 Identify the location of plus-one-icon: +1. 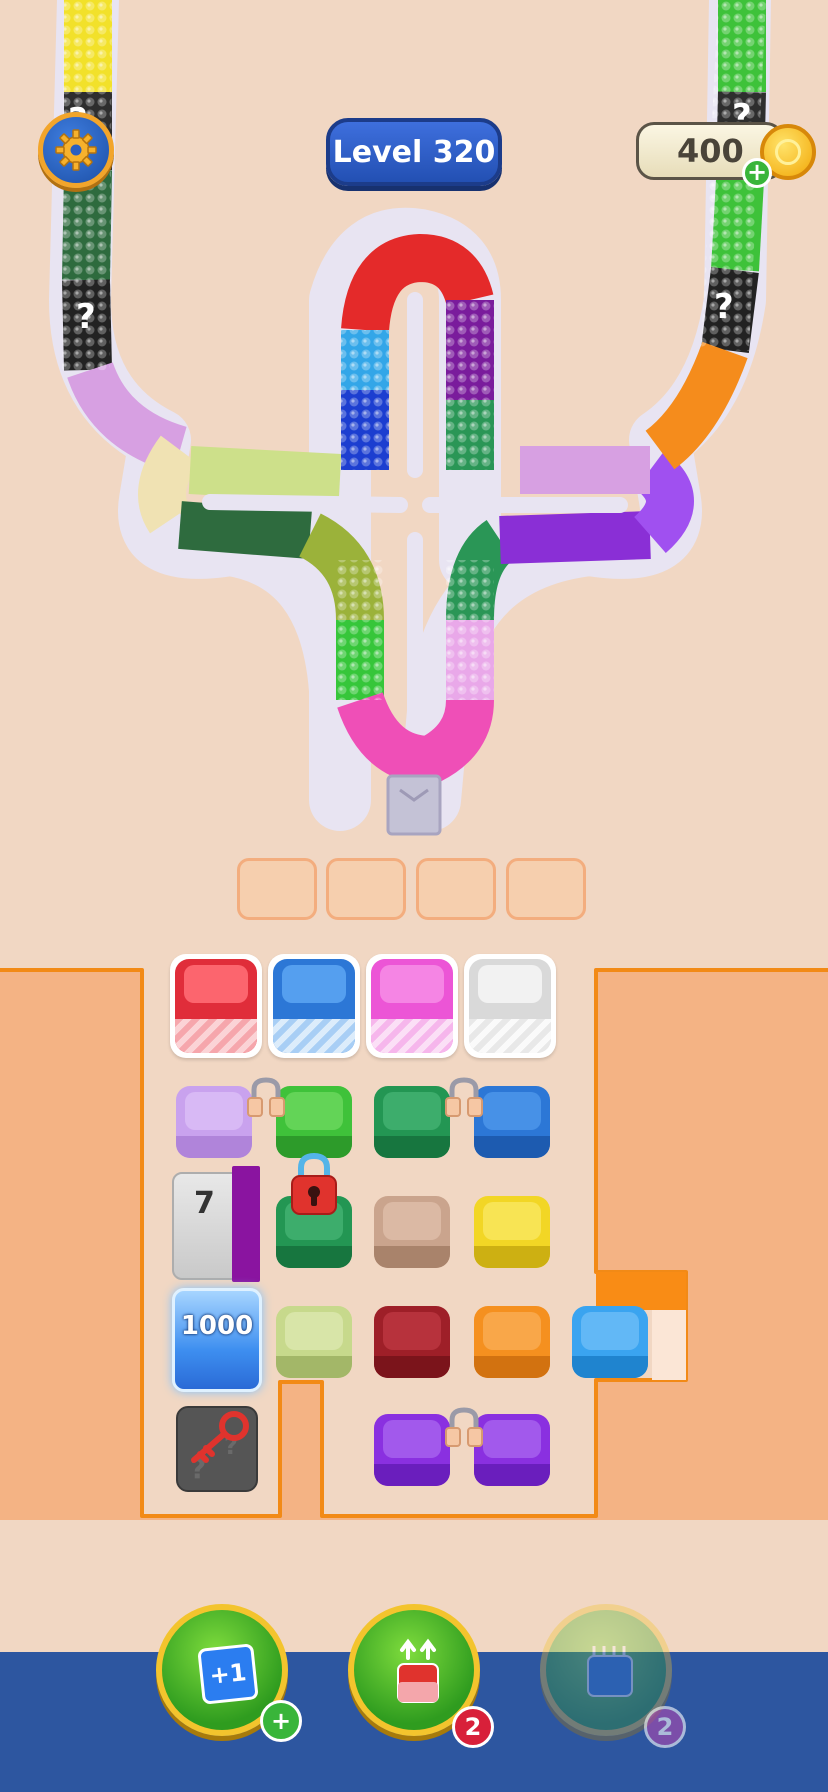
(228, 1674).